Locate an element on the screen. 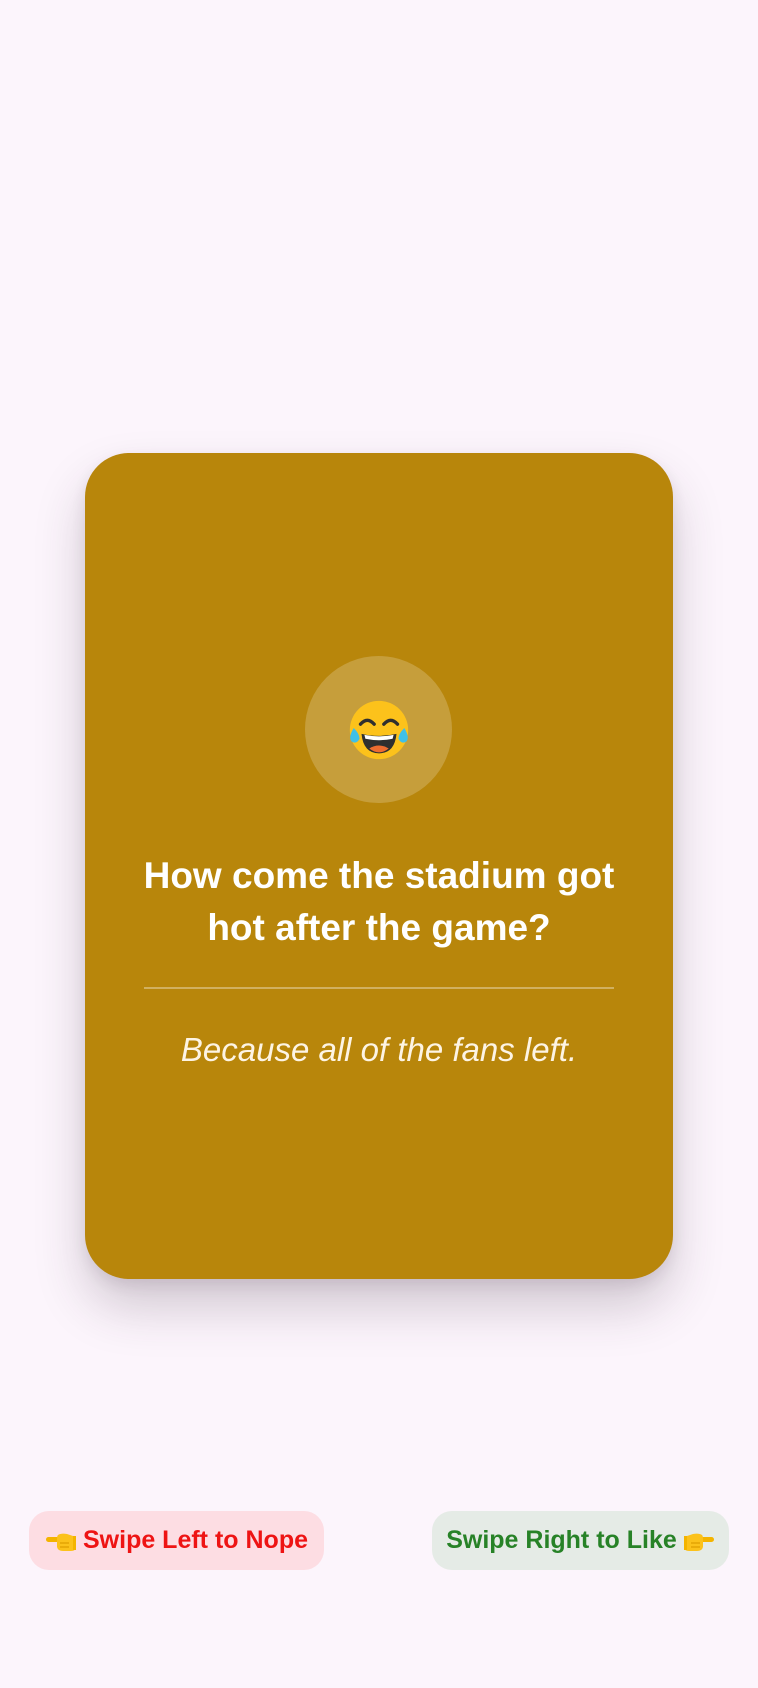  swipe-left-nope-button: Swipe Left to Nope is located at coordinates (176, 1540).